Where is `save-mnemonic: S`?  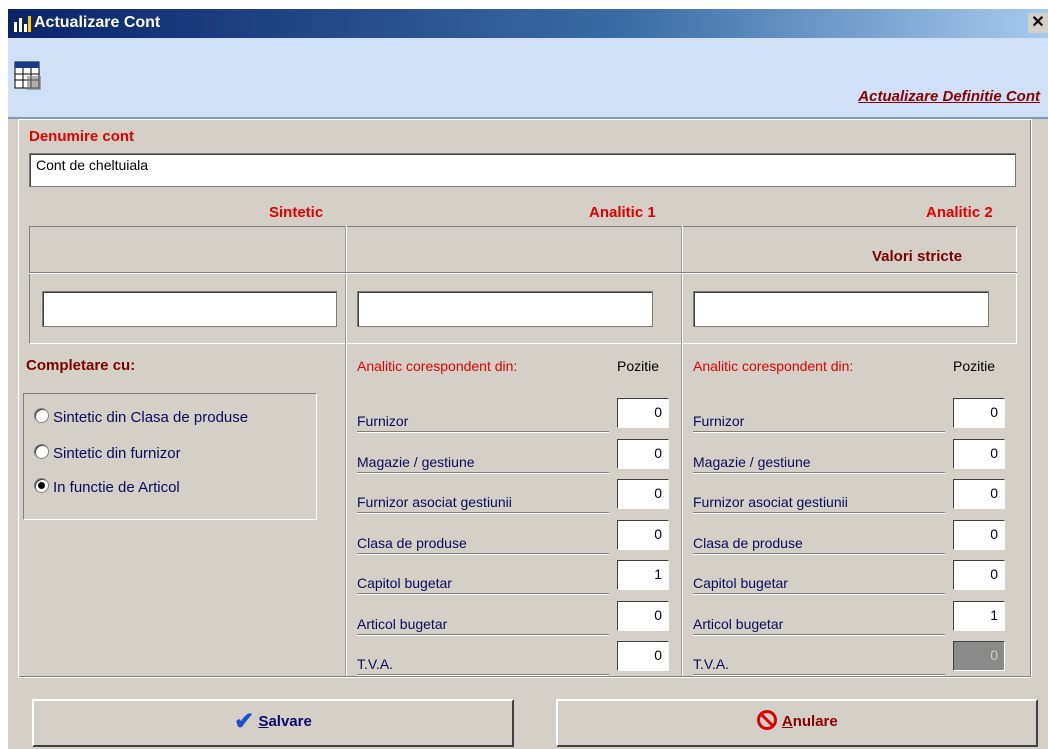 save-mnemonic: S is located at coordinates (263, 721).